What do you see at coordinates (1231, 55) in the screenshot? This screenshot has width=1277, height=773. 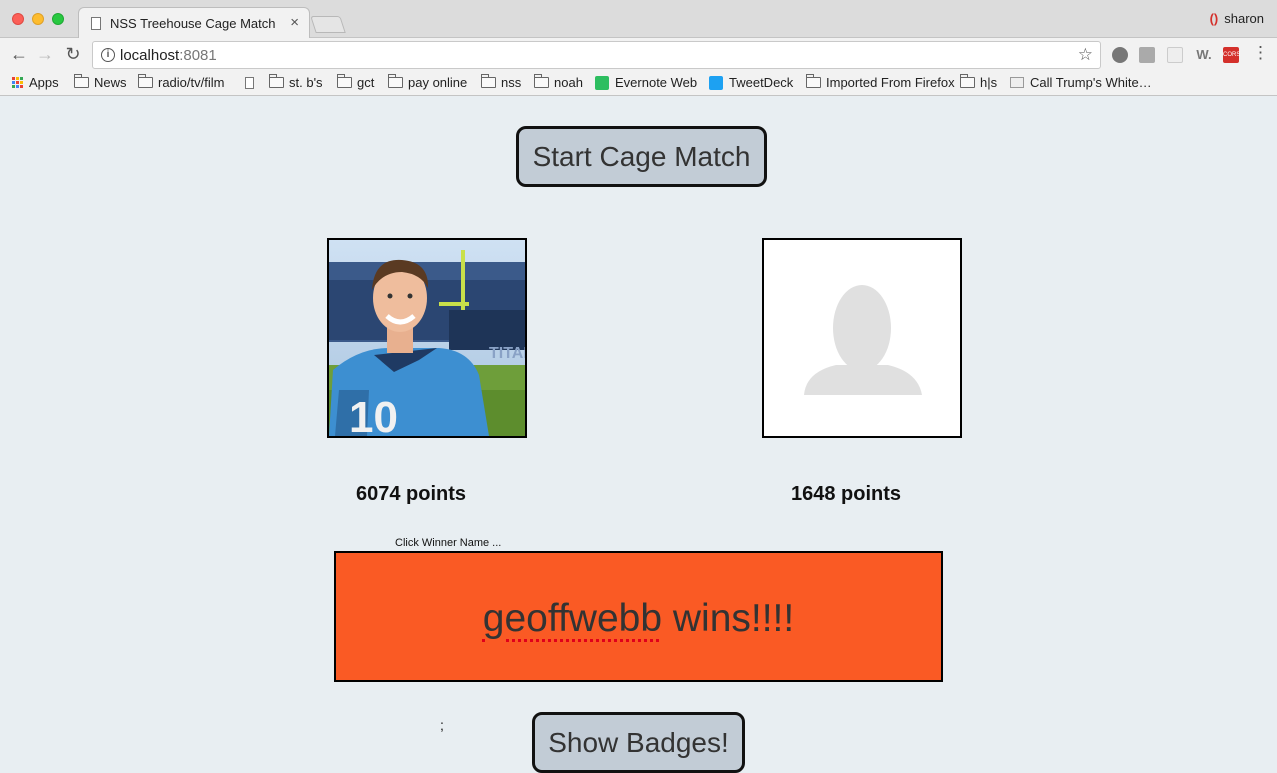 I see `cors-extension-icon: CORS` at bounding box center [1231, 55].